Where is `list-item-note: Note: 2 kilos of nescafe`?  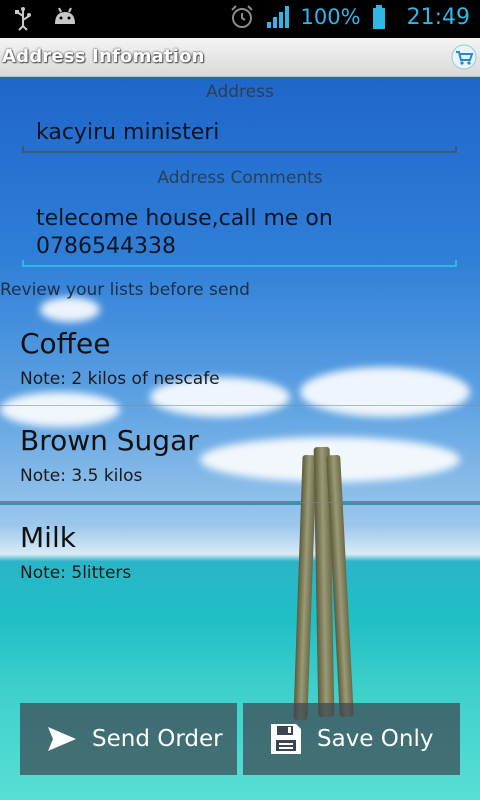
list-item-note: Note: 2 kilos of nescafe is located at coordinates (120, 379).